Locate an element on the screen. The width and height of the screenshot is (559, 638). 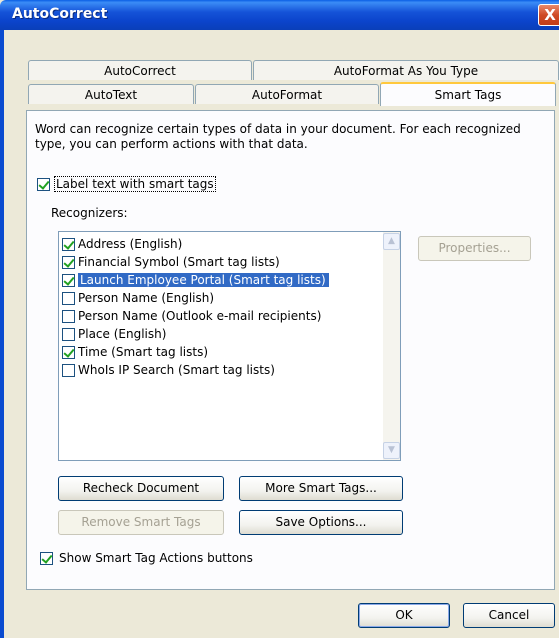
label-smart-tags-checkbox is located at coordinates (43, 184).